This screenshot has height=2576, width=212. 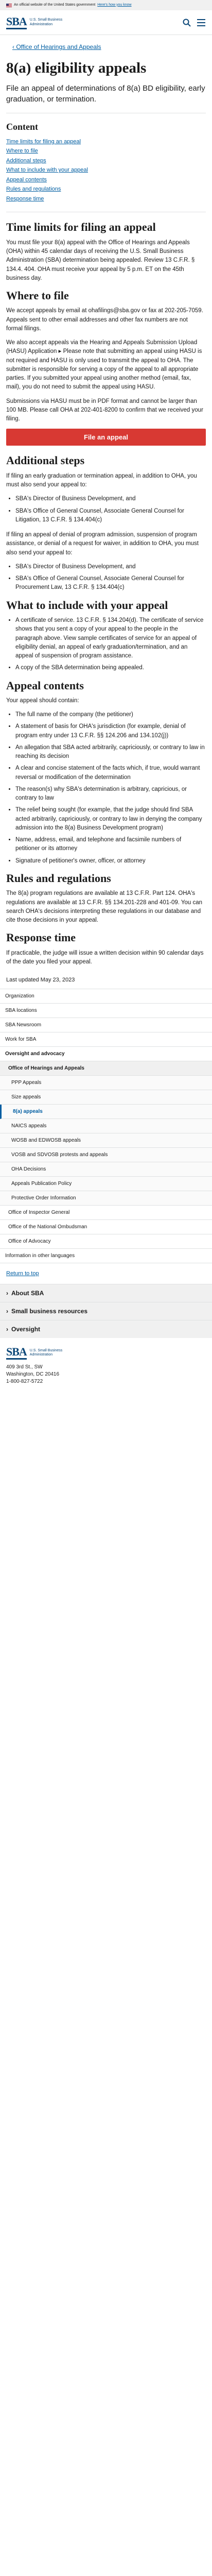 What do you see at coordinates (33, 189) in the screenshot?
I see `toc-link-rules: Rules and regulations` at bounding box center [33, 189].